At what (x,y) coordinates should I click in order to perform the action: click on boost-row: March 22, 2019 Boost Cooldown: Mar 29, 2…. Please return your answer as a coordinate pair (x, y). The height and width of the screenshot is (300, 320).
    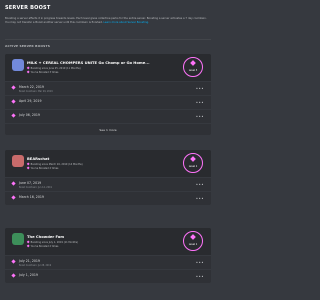
    Looking at the image, I should click on (108, 88).